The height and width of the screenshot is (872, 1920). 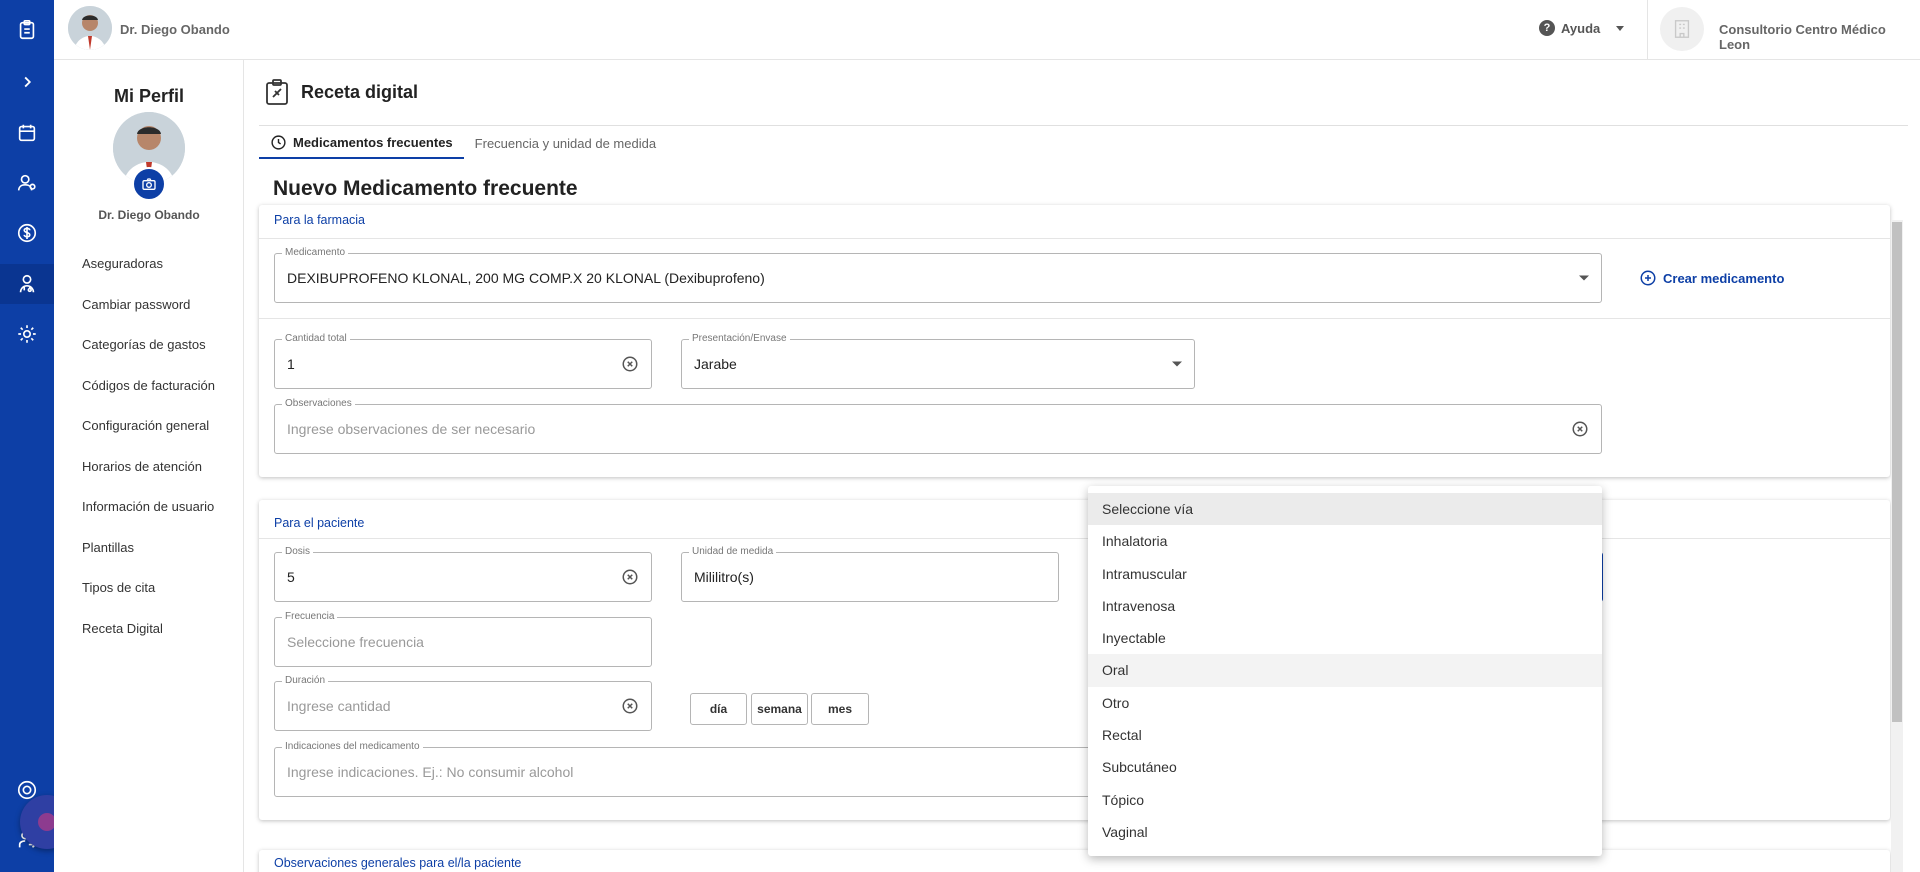 What do you see at coordinates (425, 188) in the screenshot?
I see `section-title: Nuevo Medicamento frecuente` at bounding box center [425, 188].